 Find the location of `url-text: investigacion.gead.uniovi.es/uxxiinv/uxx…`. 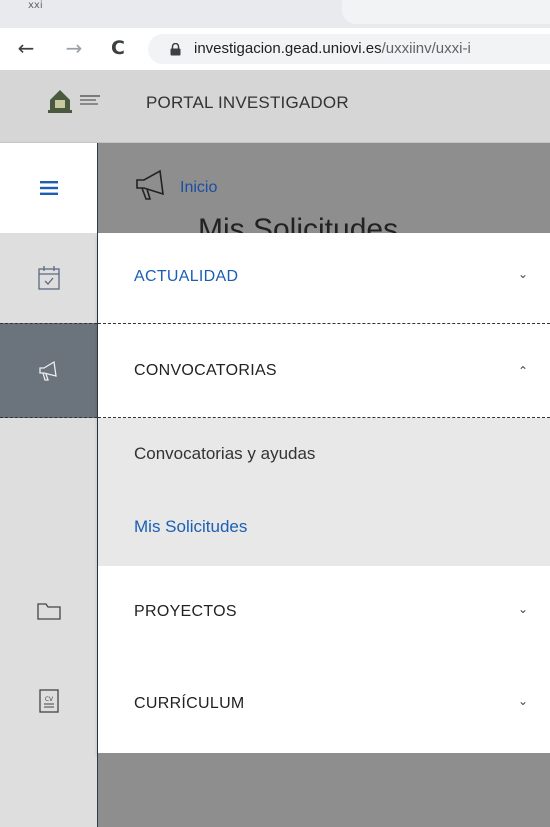

url-text: investigacion.gead.uniovi.es/uxxiinv/uxx… is located at coordinates (332, 48).